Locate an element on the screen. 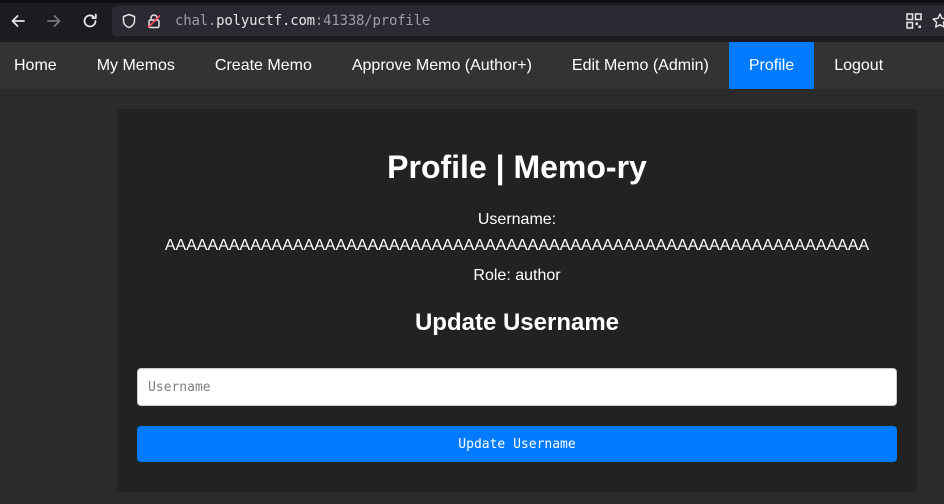 The height and width of the screenshot is (504, 944). qr-code-icon is located at coordinates (914, 21).